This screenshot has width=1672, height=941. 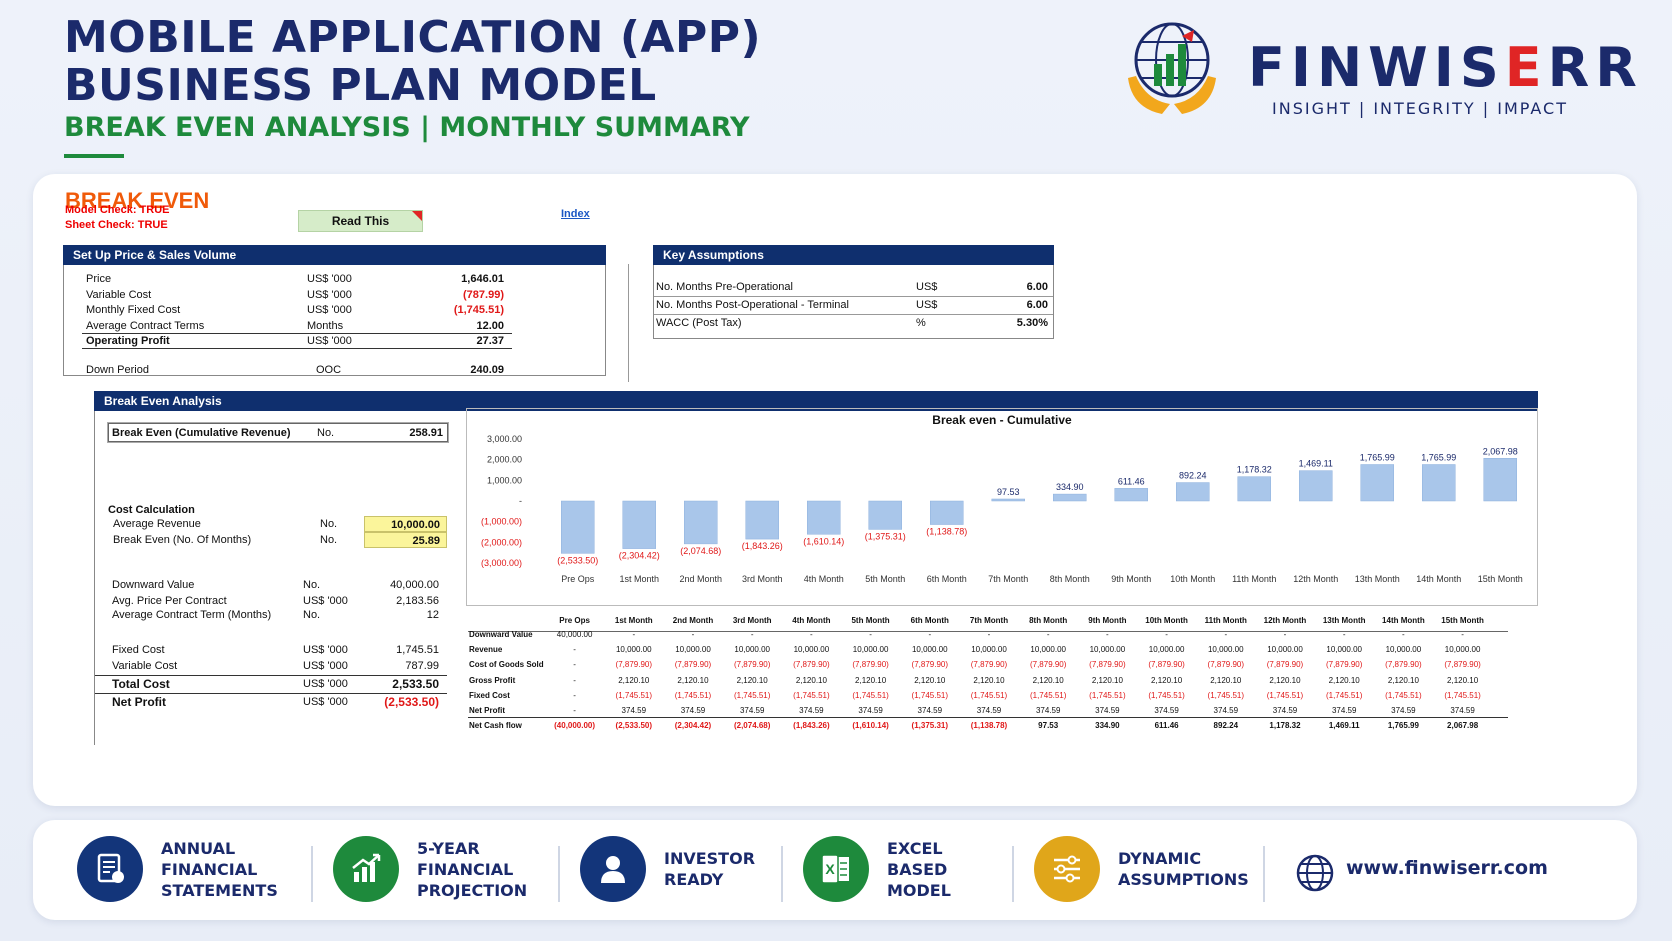 What do you see at coordinates (1067, 869) in the screenshot?
I see `sliders-icon` at bounding box center [1067, 869].